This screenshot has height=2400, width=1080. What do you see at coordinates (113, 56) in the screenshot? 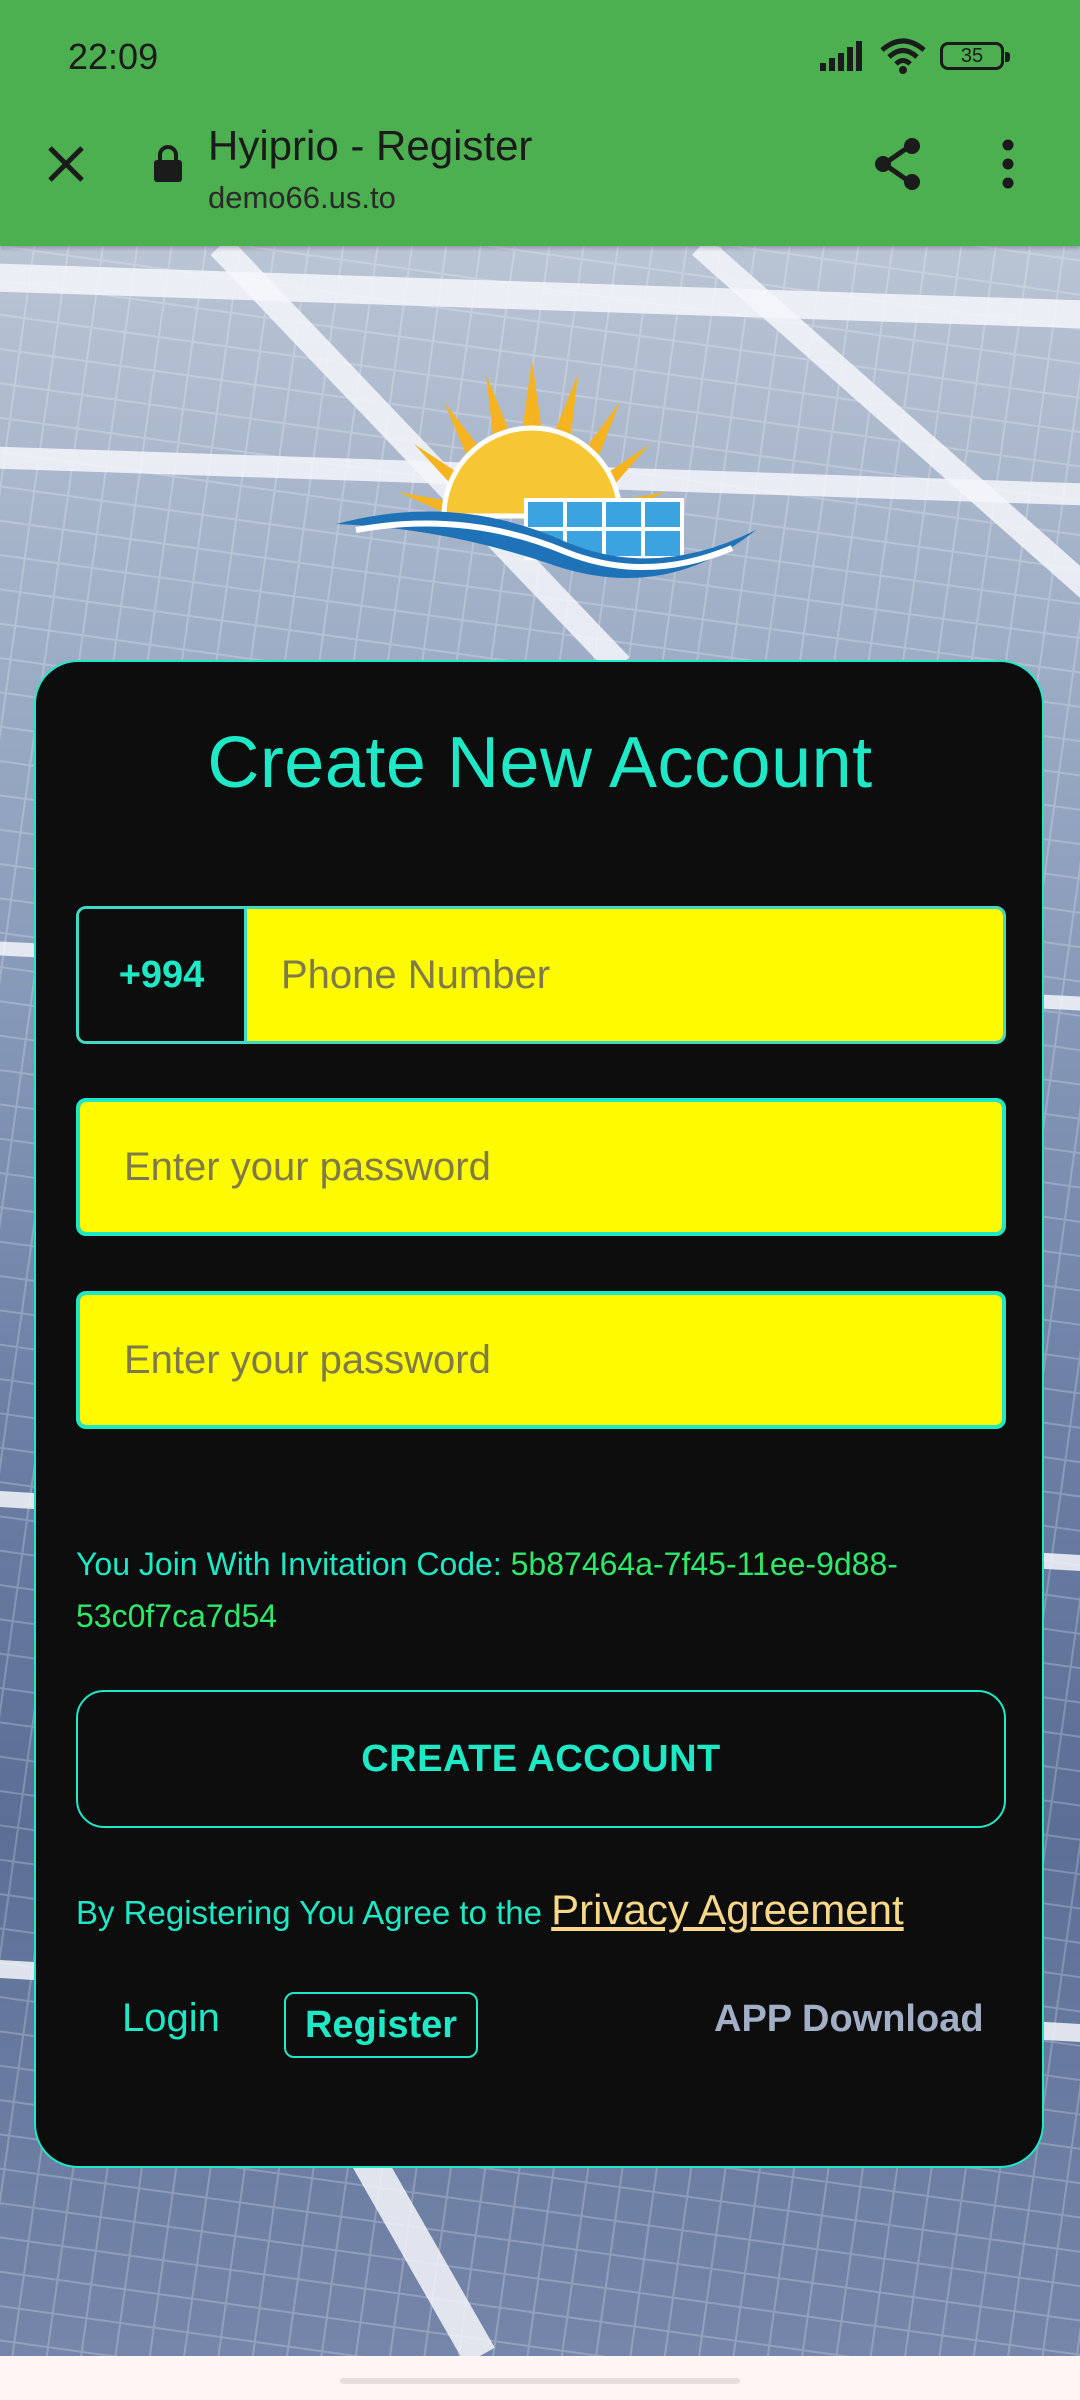
I see `status-time: 22:09` at bounding box center [113, 56].